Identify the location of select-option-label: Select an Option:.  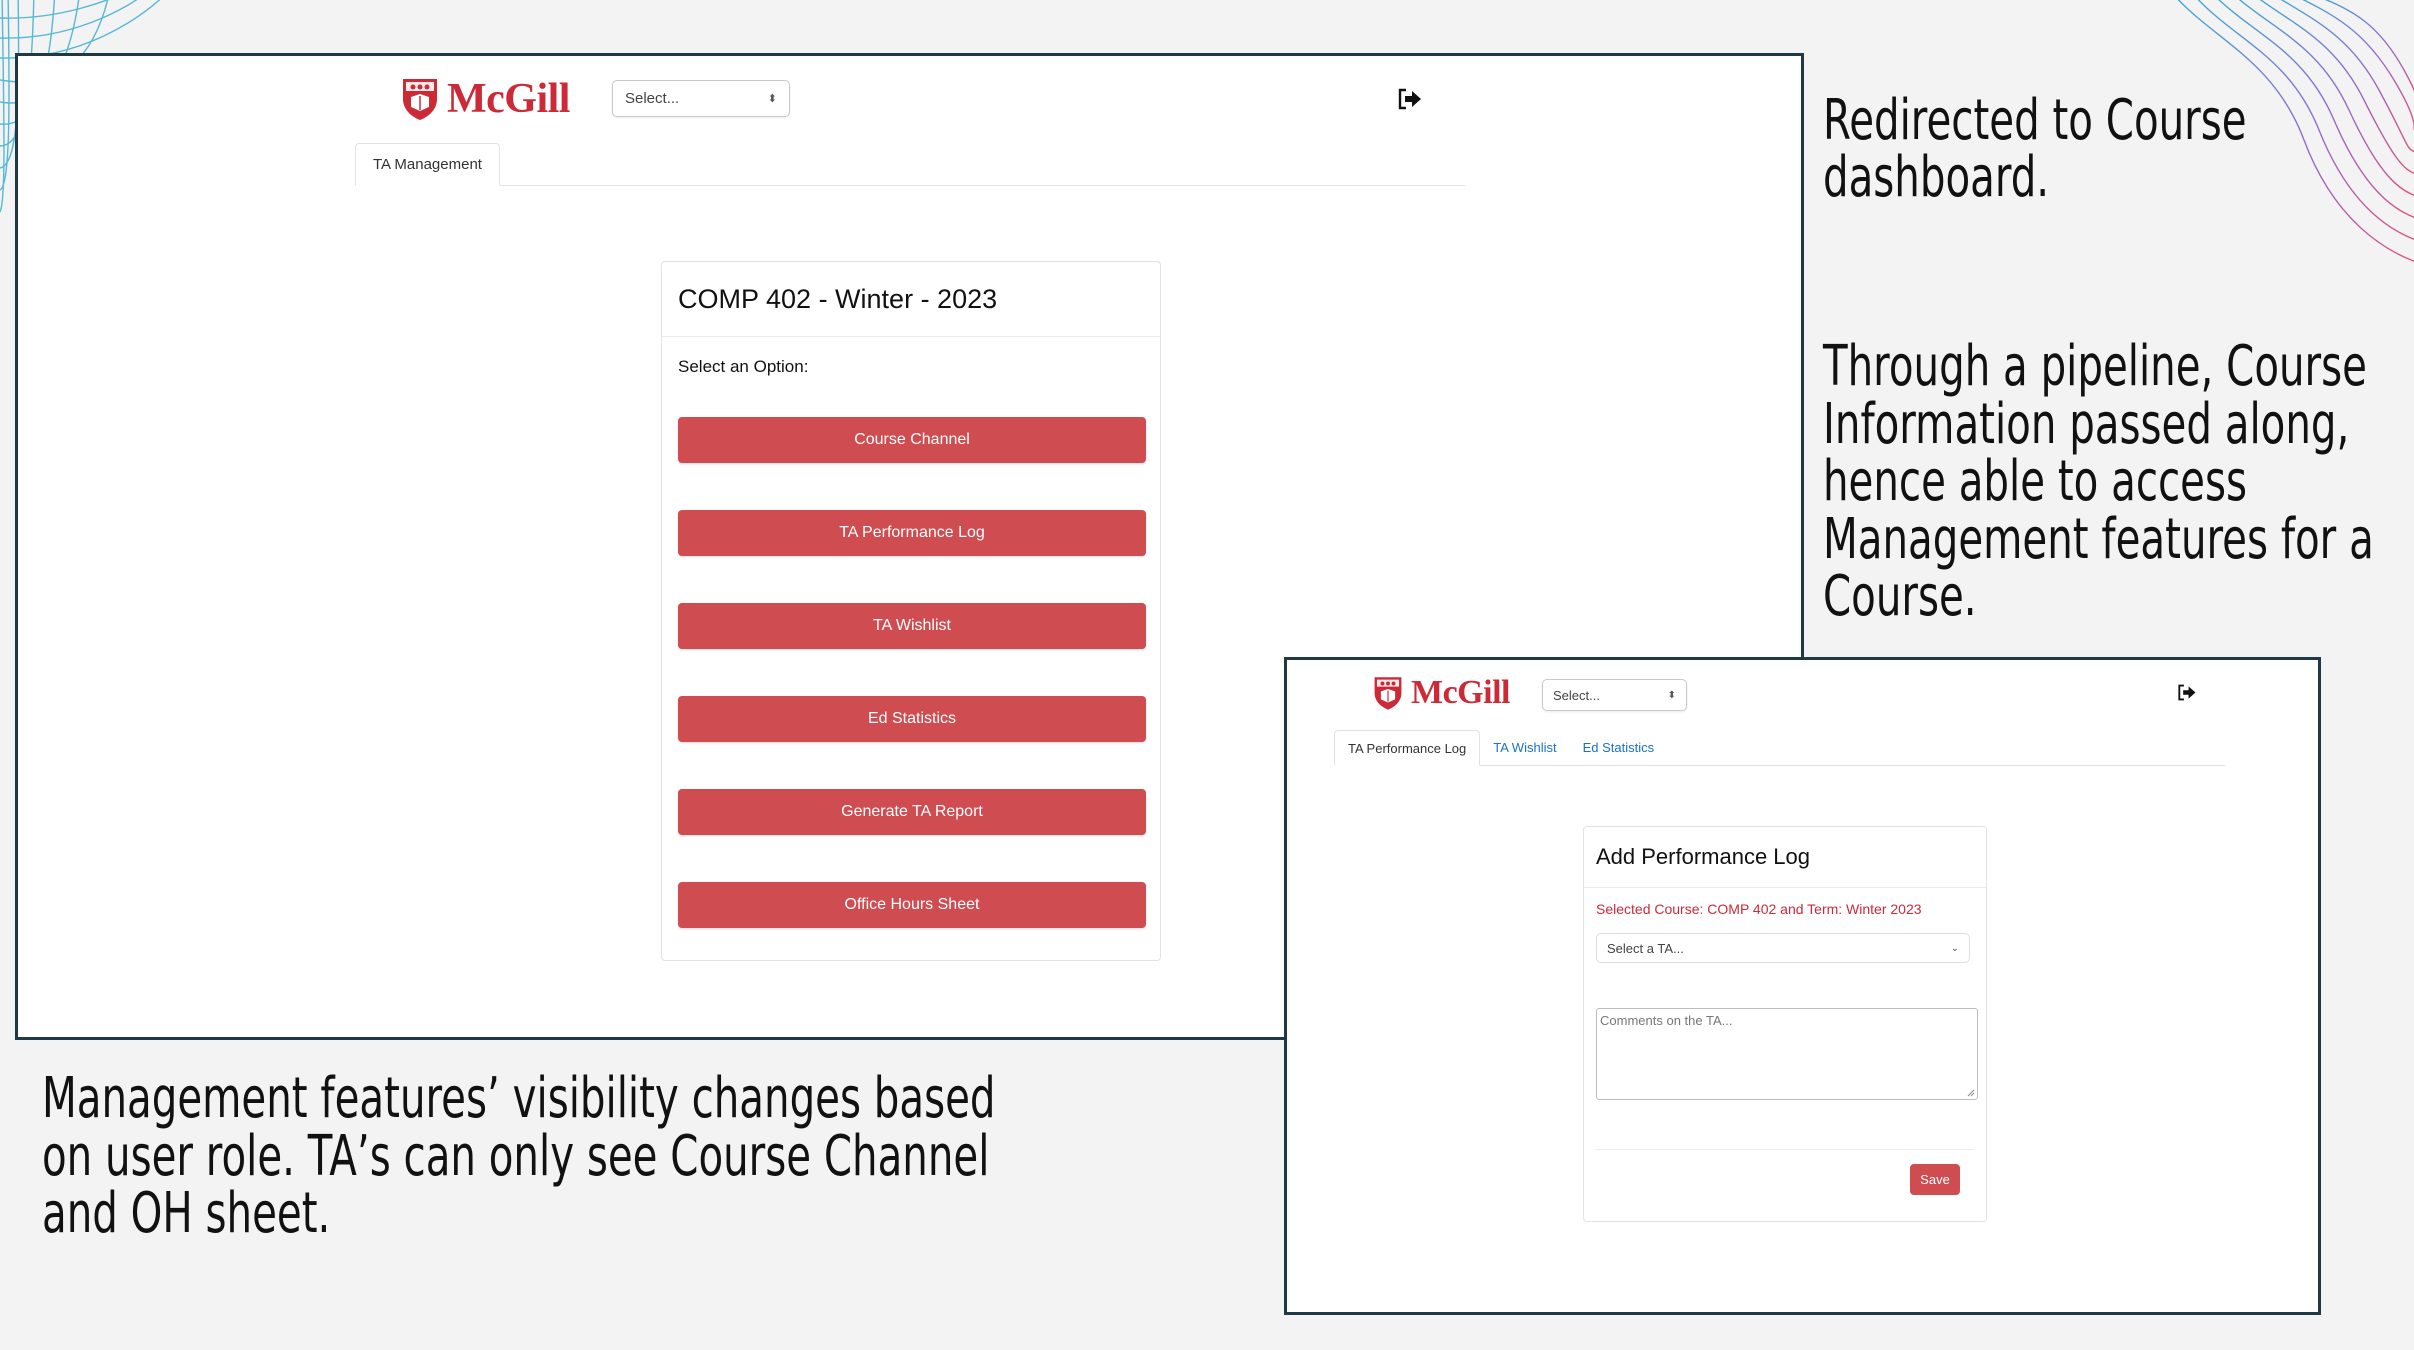
(743, 366).